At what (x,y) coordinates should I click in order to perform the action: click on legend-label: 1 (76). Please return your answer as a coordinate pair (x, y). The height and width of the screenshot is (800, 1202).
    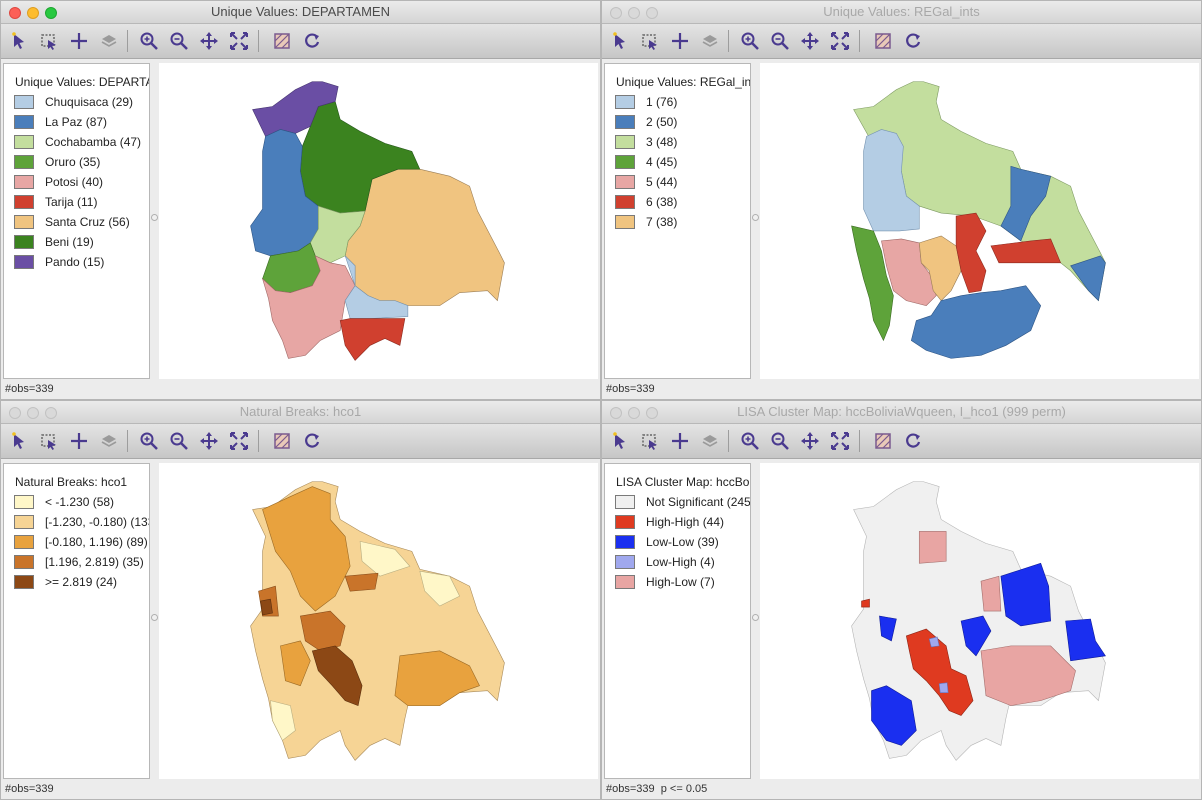
    Looking at the image, I should click on (662, 102).